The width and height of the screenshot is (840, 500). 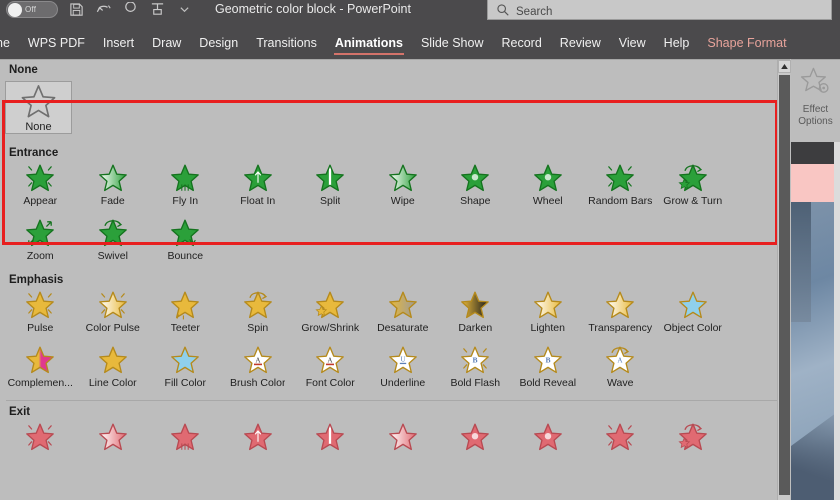 What do you see at coordinates (258, 313) in the screenshot?
I see `animation-item-emphasis-spin: Spin` at bounding box center [258, 313].